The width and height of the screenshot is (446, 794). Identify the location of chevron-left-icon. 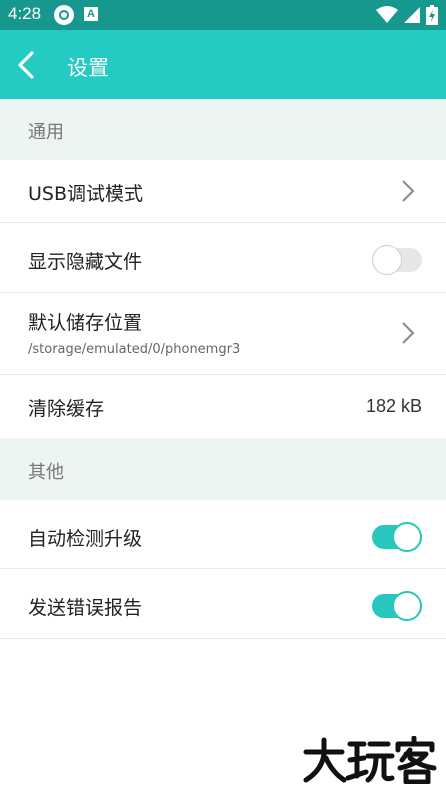
(26, 65).